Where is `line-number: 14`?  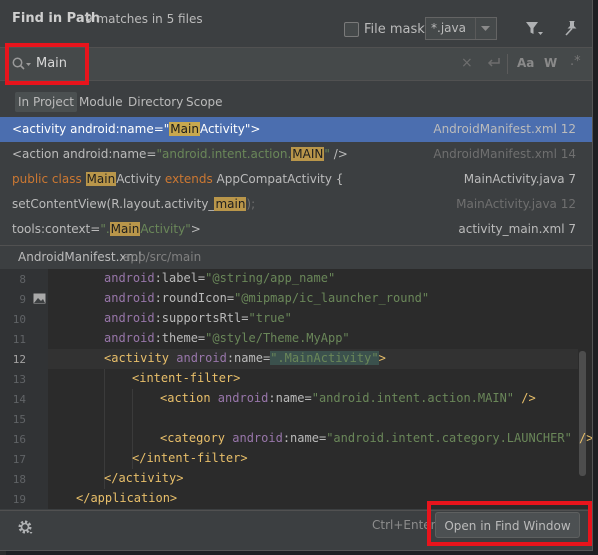
line-number: 14 is located at coordinates (19, 399).